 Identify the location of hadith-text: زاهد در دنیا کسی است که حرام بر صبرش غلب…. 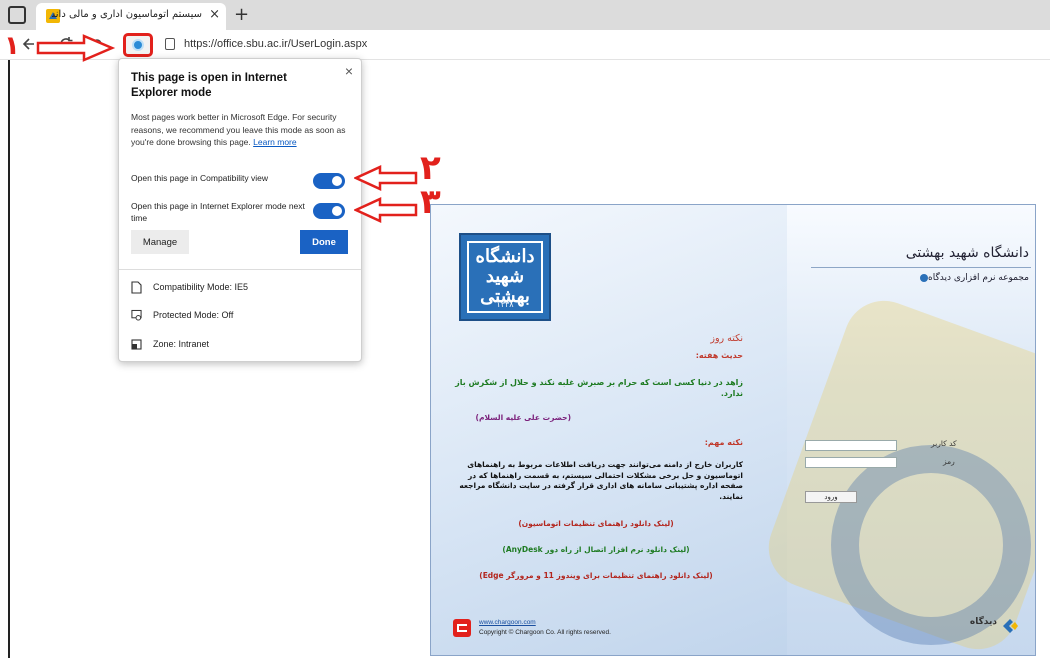
(599, 388).